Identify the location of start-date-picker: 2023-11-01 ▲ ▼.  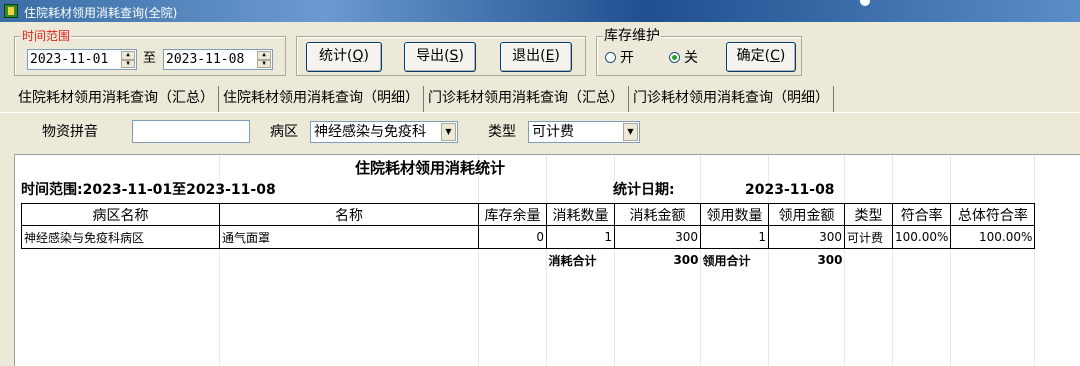
(82, 59).